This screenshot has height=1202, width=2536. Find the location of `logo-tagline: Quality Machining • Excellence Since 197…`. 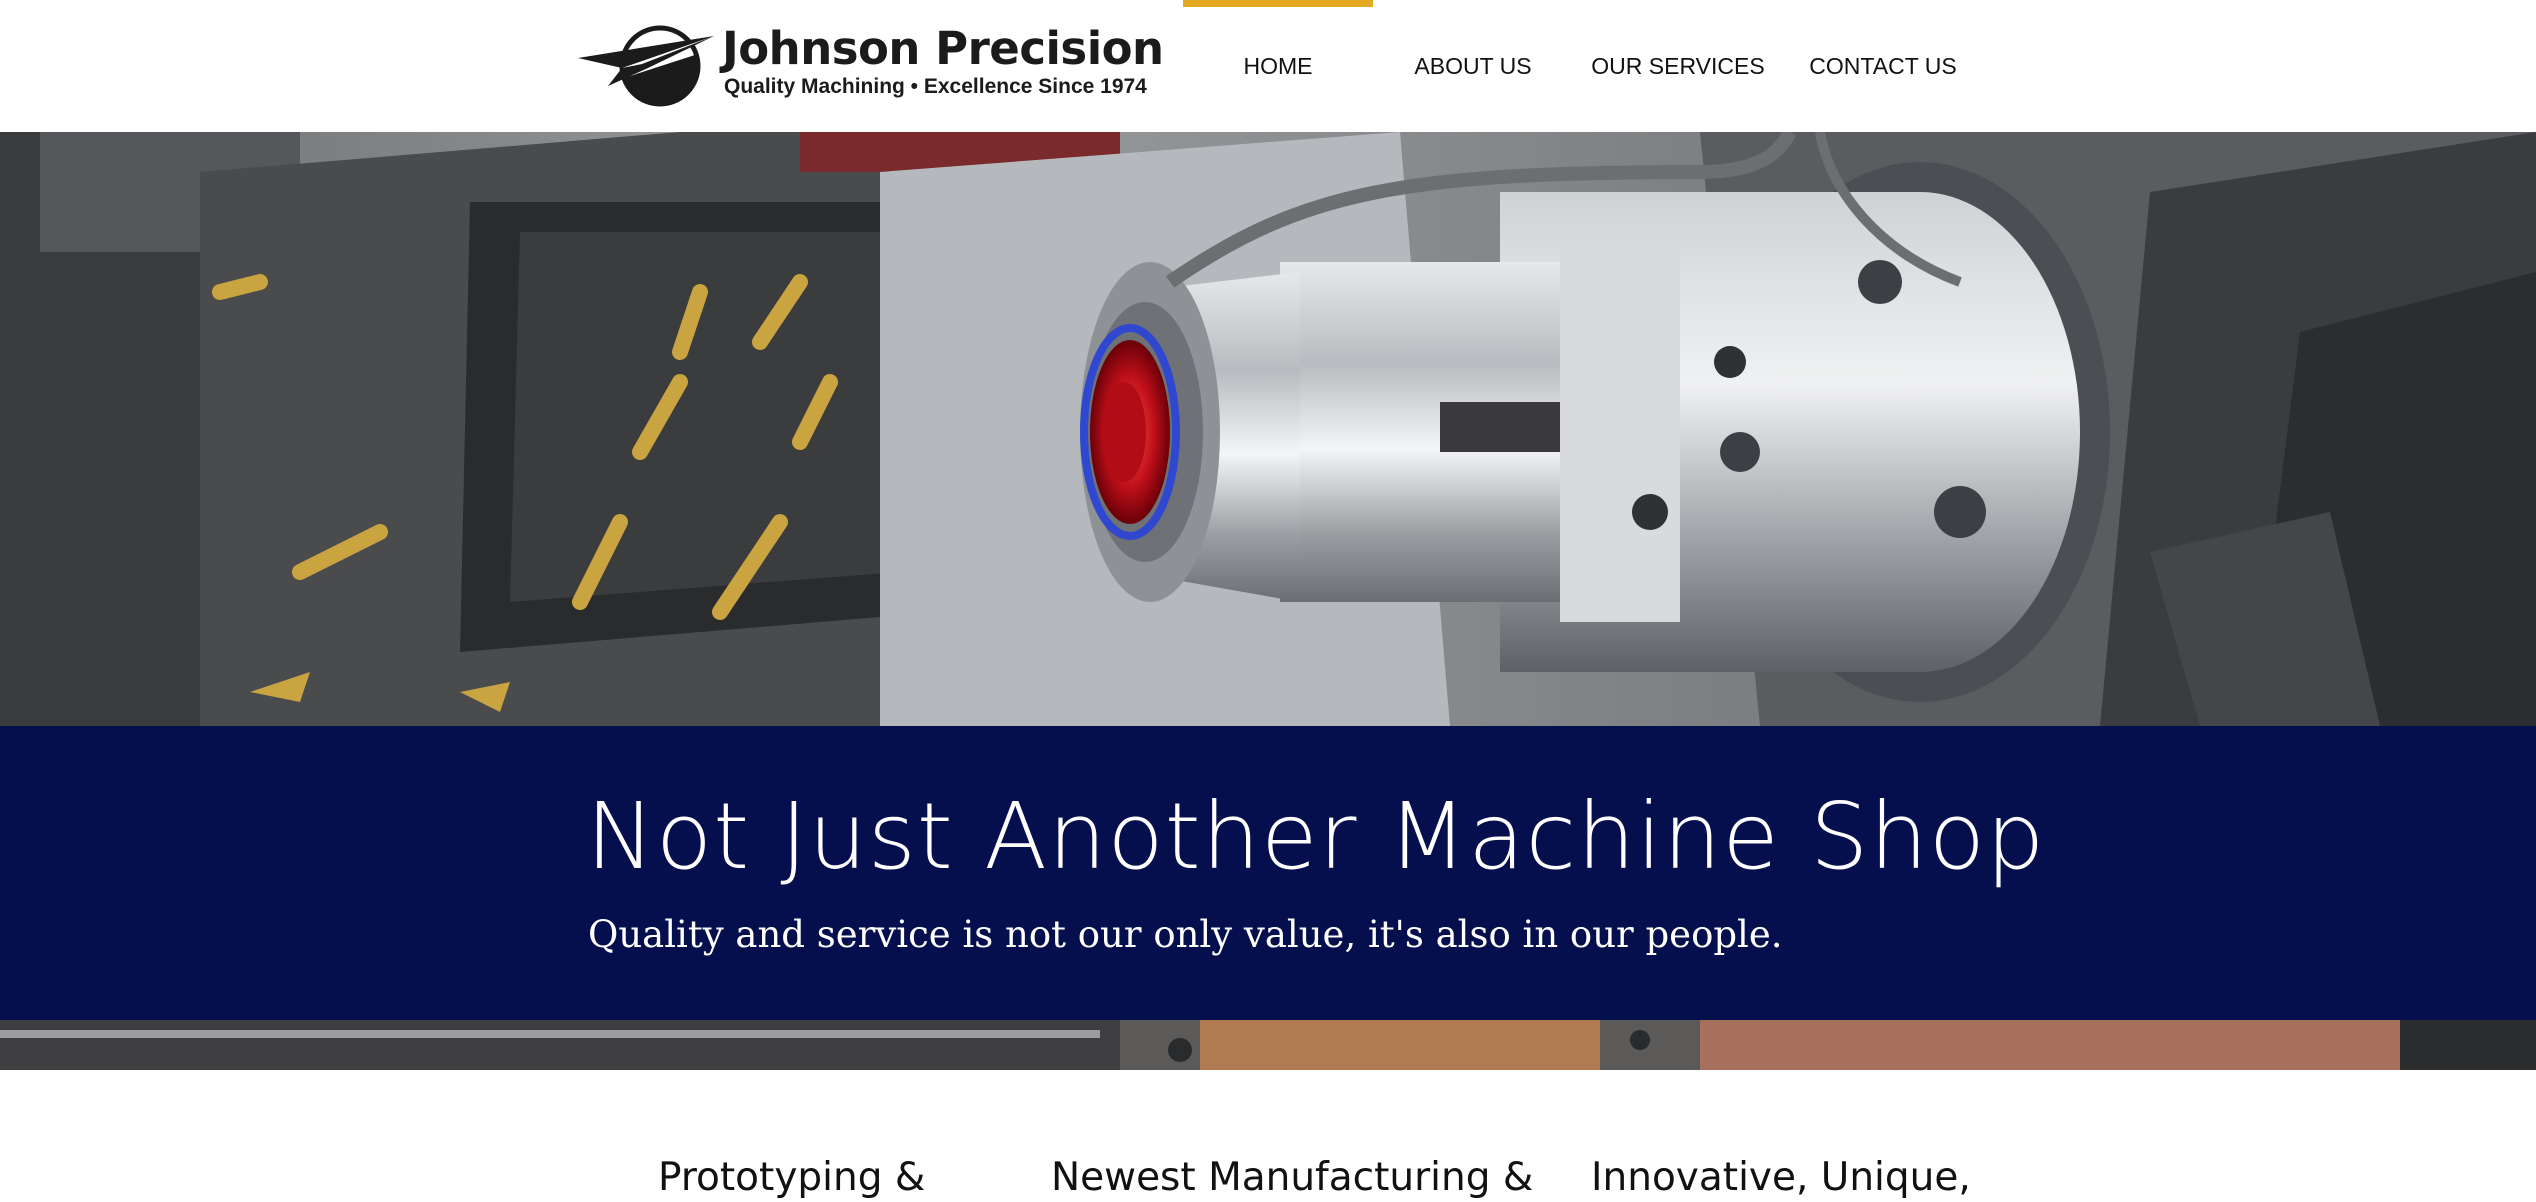

logo-tagline: Quality Machining • Excellence Since 197… is located at coordinates (935, 86).